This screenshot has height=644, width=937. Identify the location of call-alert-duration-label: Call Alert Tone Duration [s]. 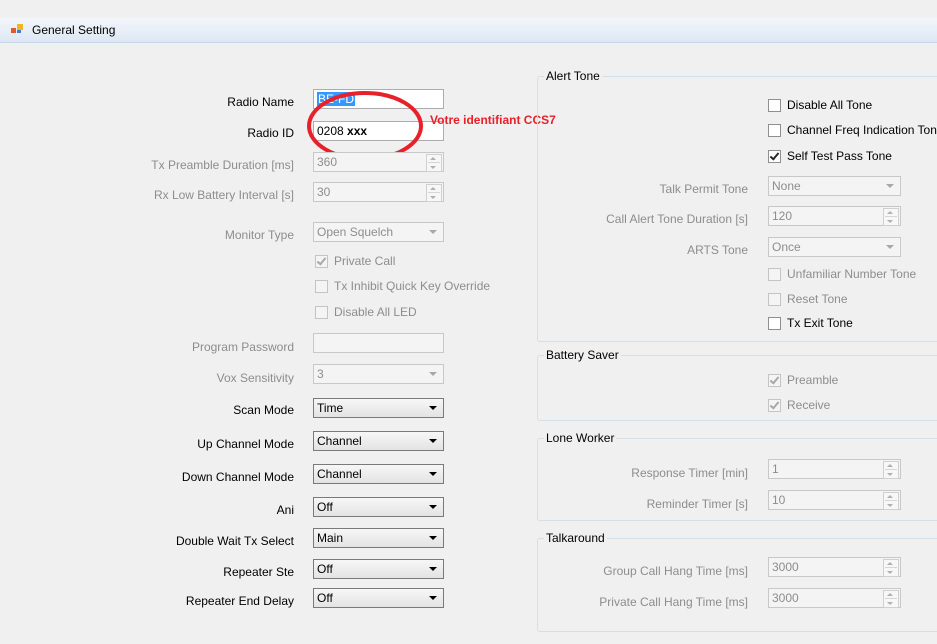
(677, 219).